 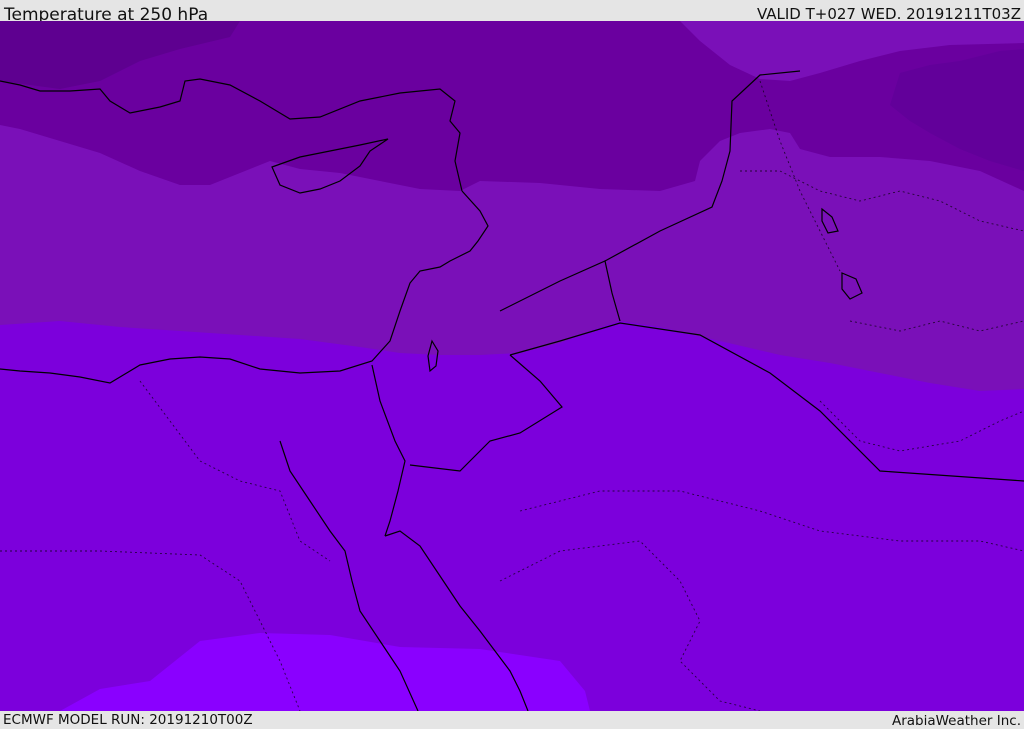 I want to click on model-run-label: ECMWF MODEL RUN: 20191210T00Z, so click(x=128, y=720).